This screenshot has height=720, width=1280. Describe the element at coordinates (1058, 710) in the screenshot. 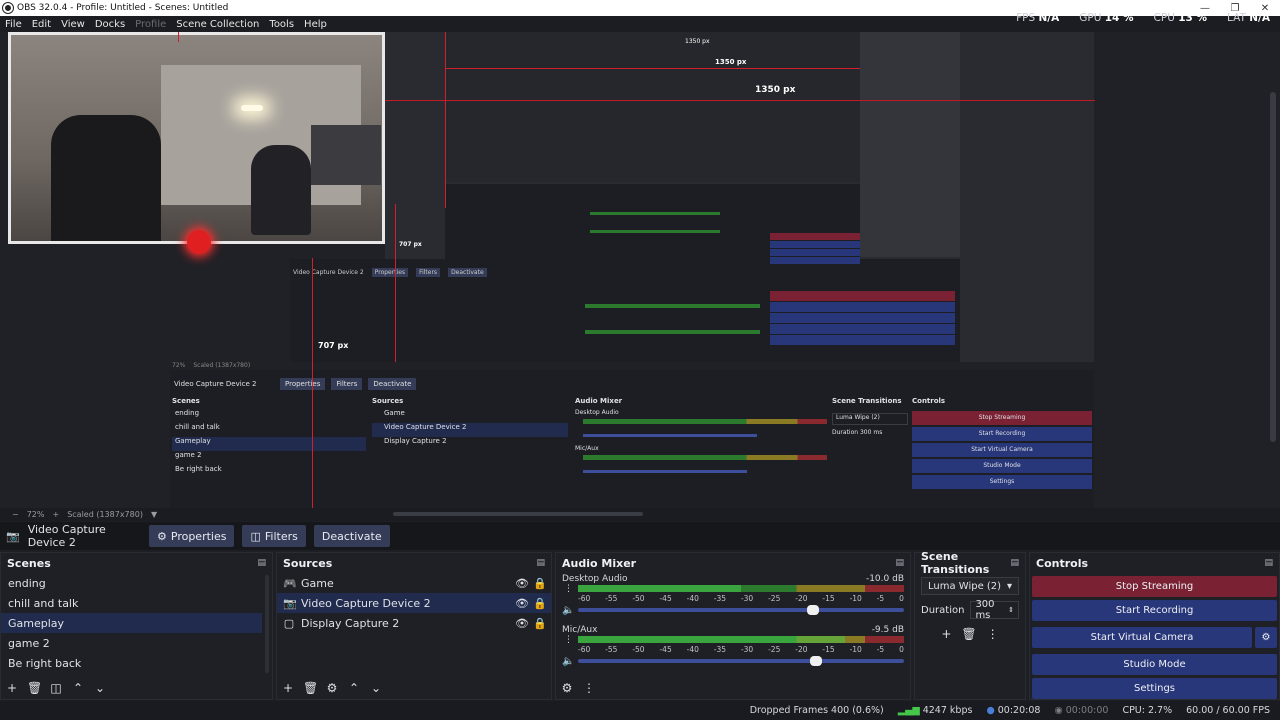

I see `record-icon: ◉` at that location.